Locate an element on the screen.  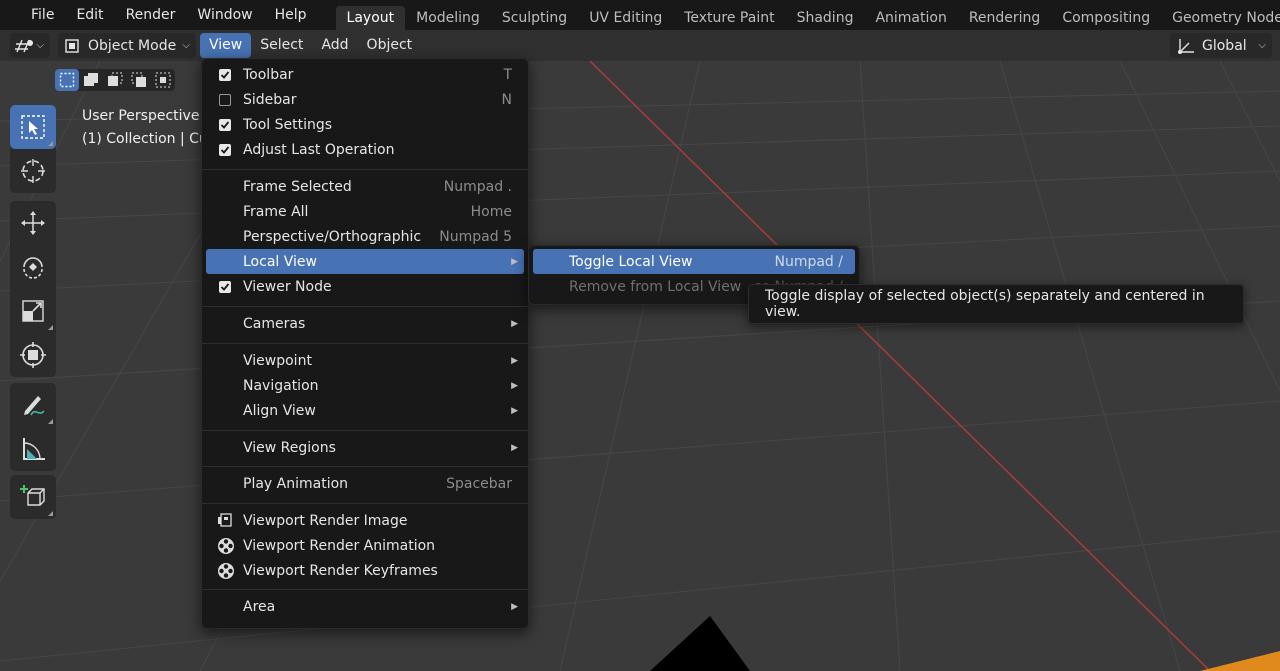
shortcut-label: N is located at coordinates (506, 99).